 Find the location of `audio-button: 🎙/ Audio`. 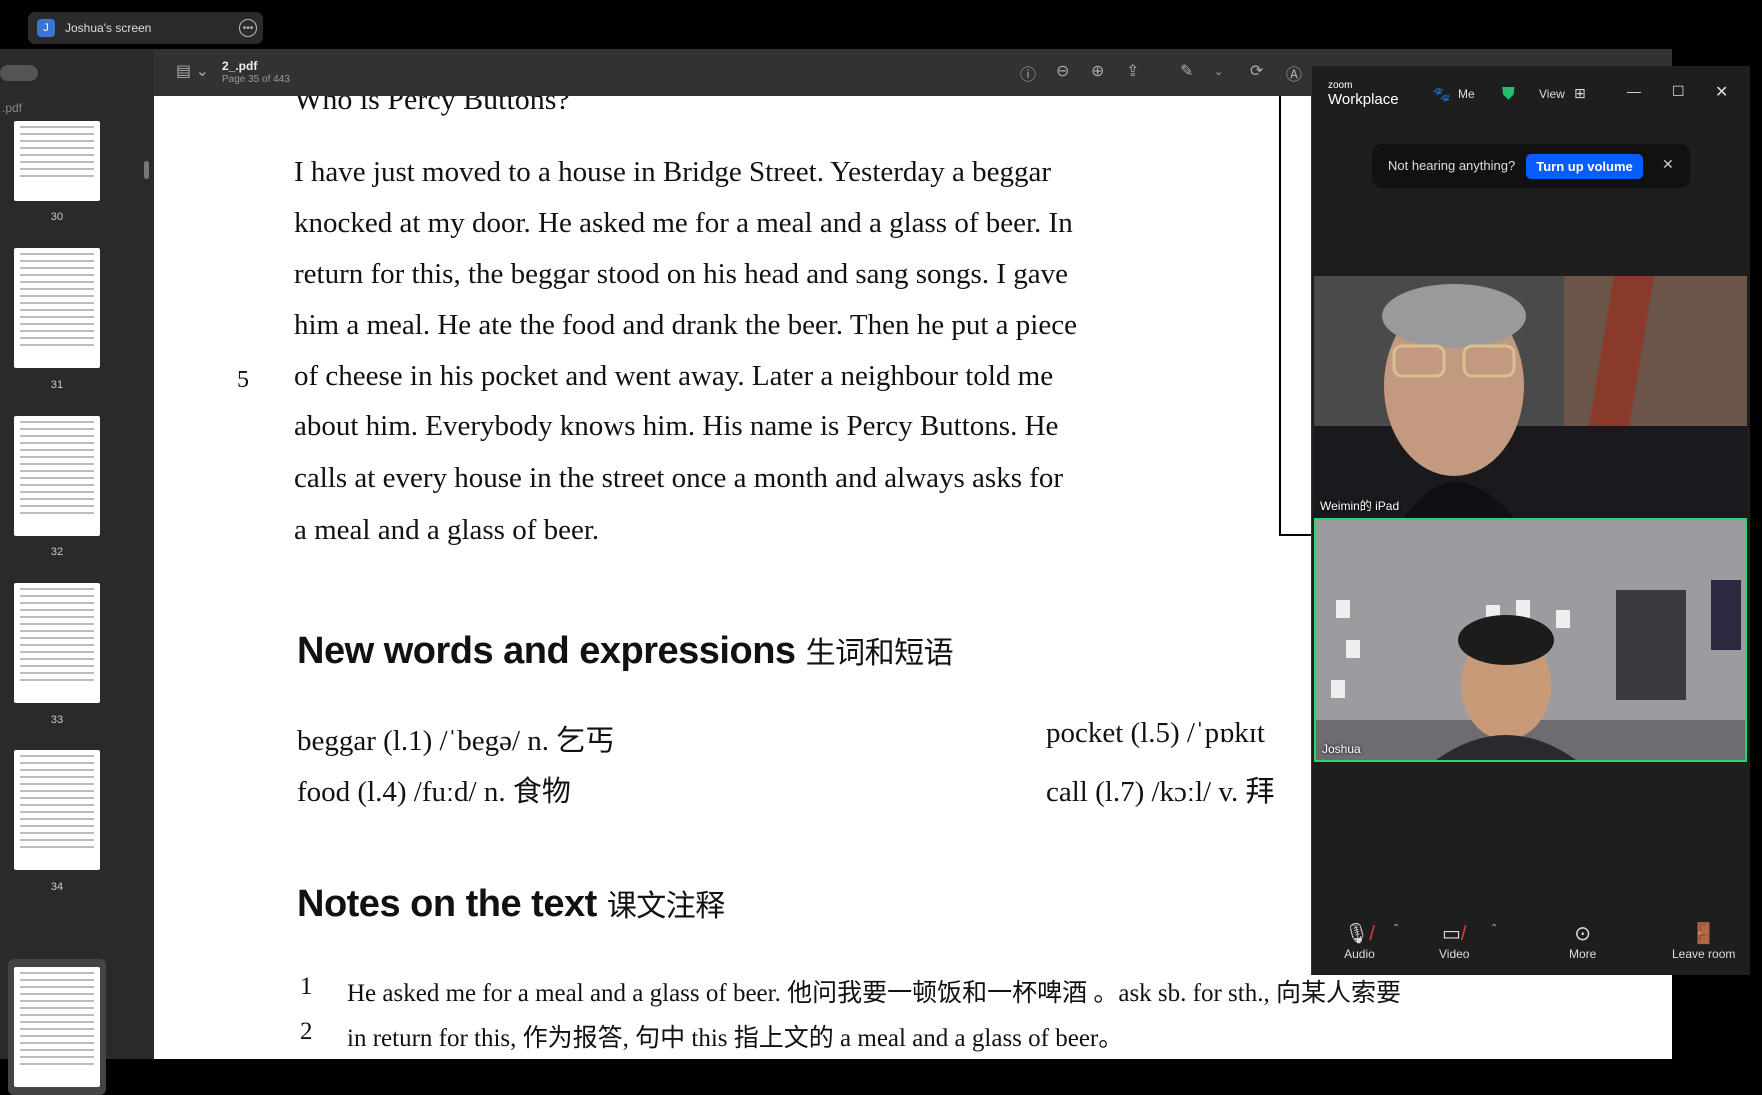

audio-button: 🎙/ Audio is located at coordinates (1359, 941).